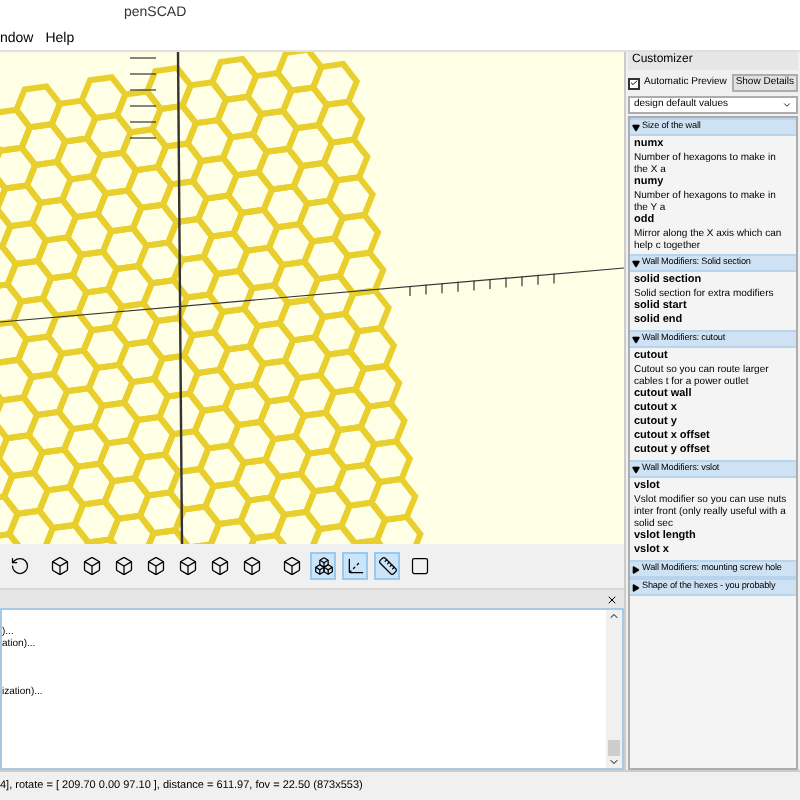  I want to click on orthogonal-icon, so click(323, 566).